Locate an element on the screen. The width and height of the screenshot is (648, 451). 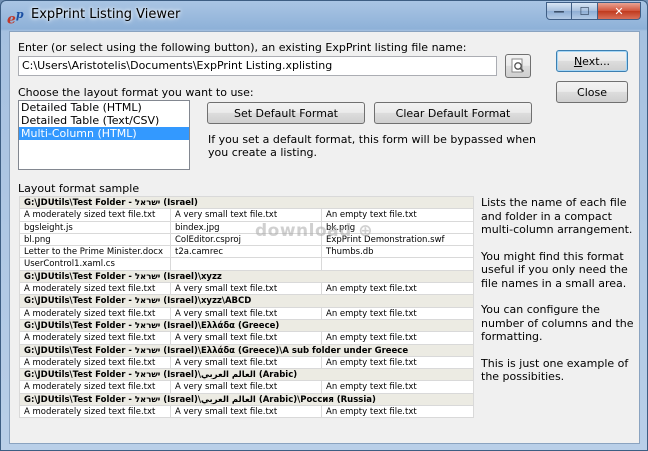
app-icon: ep is located at coordinates (15, 18).